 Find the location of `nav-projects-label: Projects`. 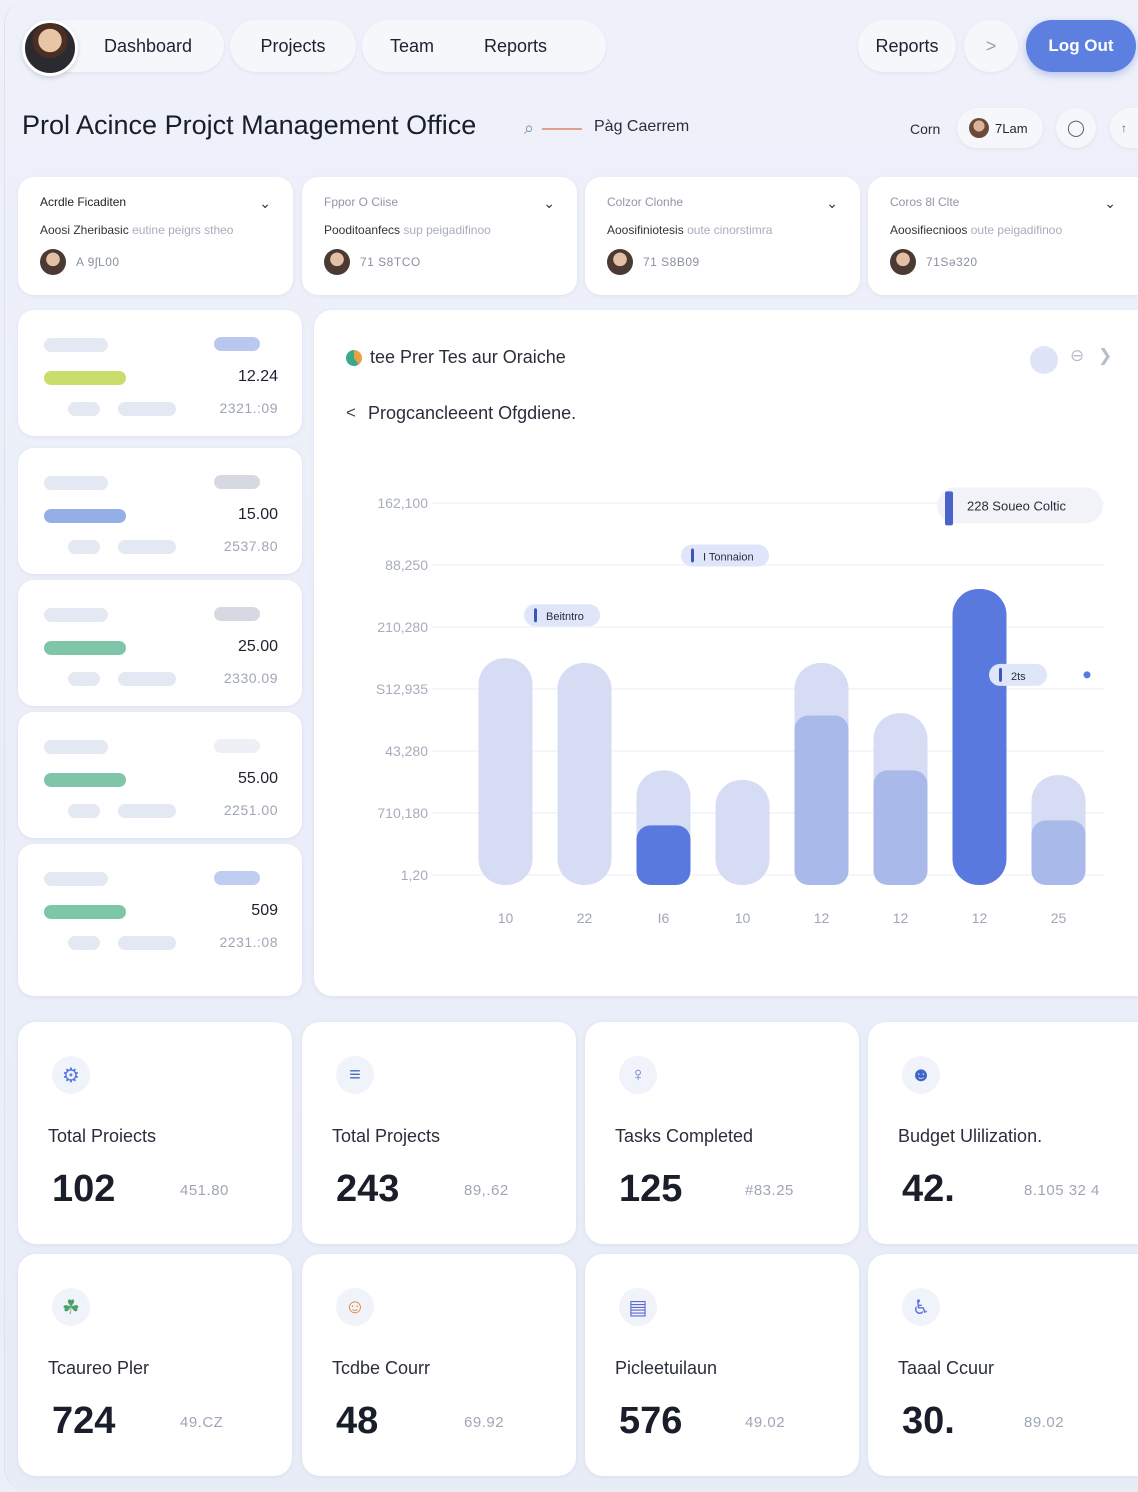

nav-projects-label: Projects is located at coordinates (293, 45).